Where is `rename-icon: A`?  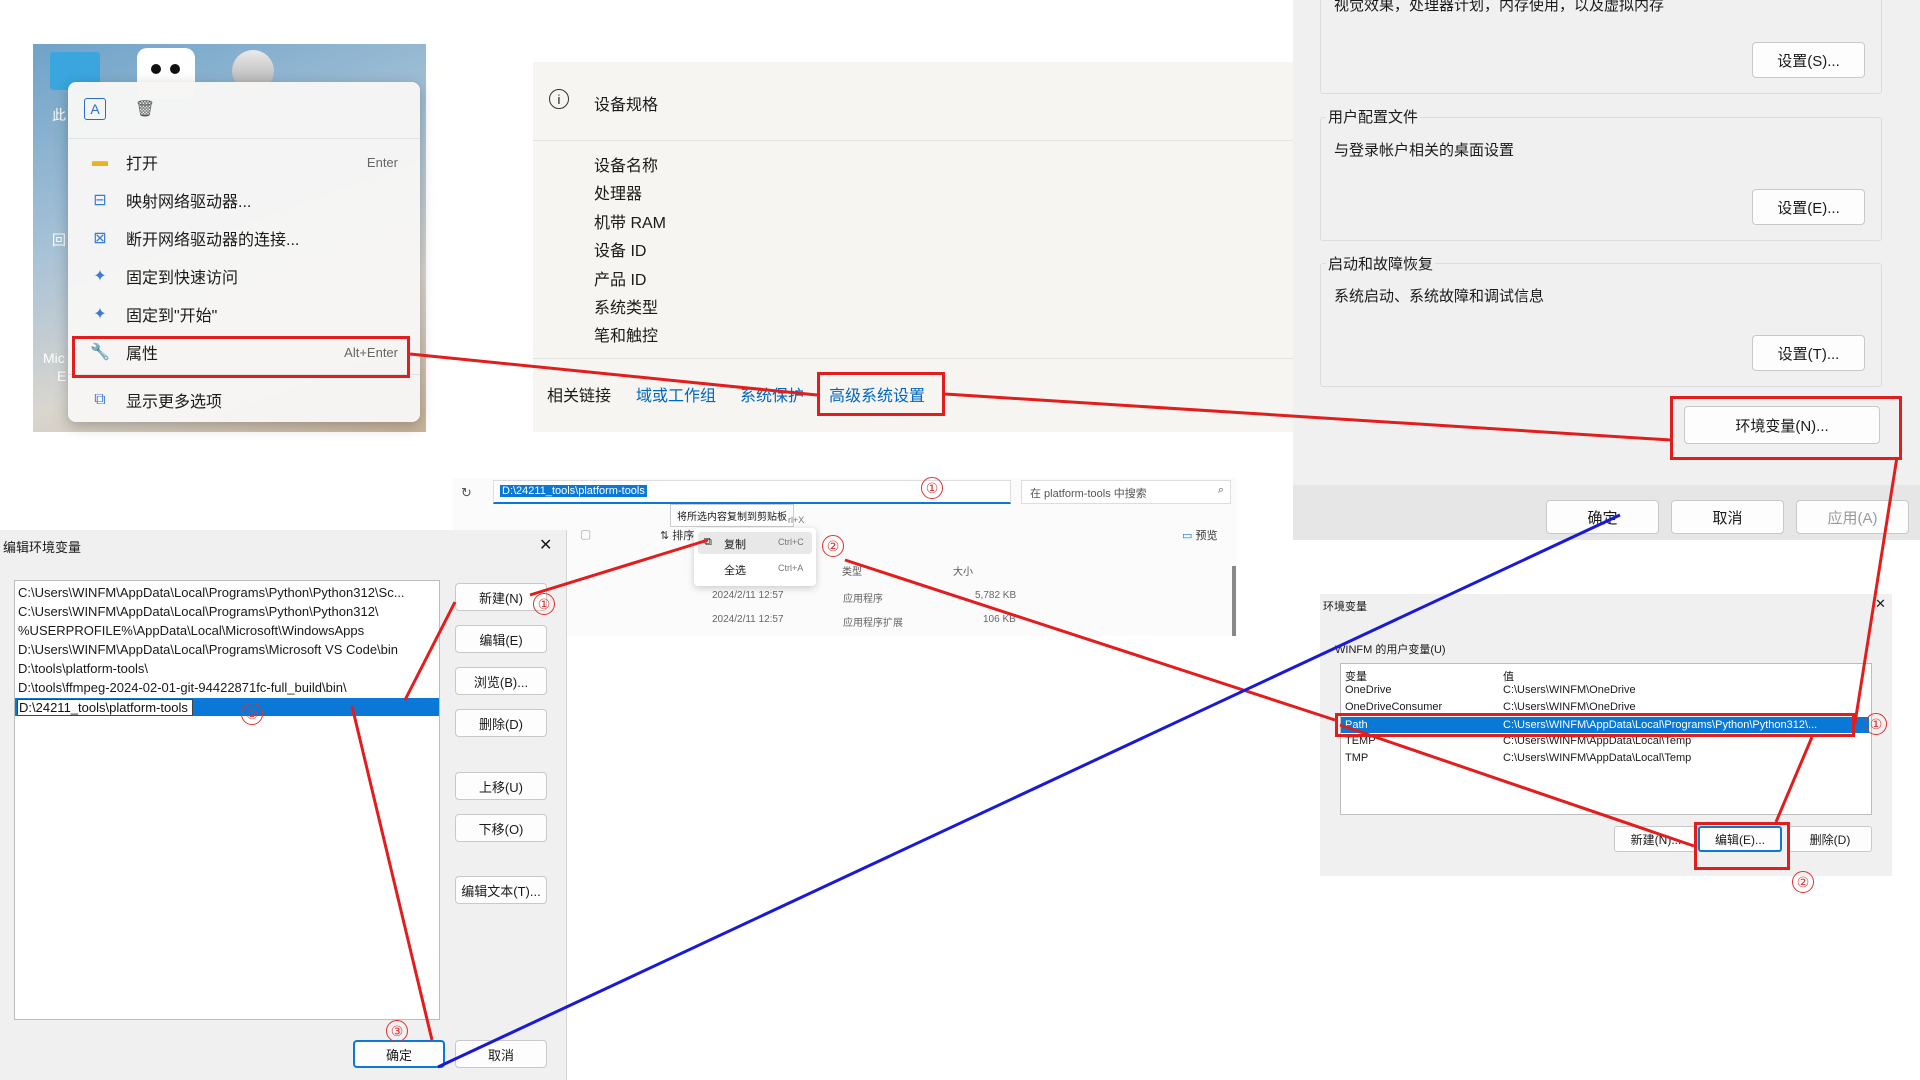 rename-icon: A is located at coordinates (95, 109).